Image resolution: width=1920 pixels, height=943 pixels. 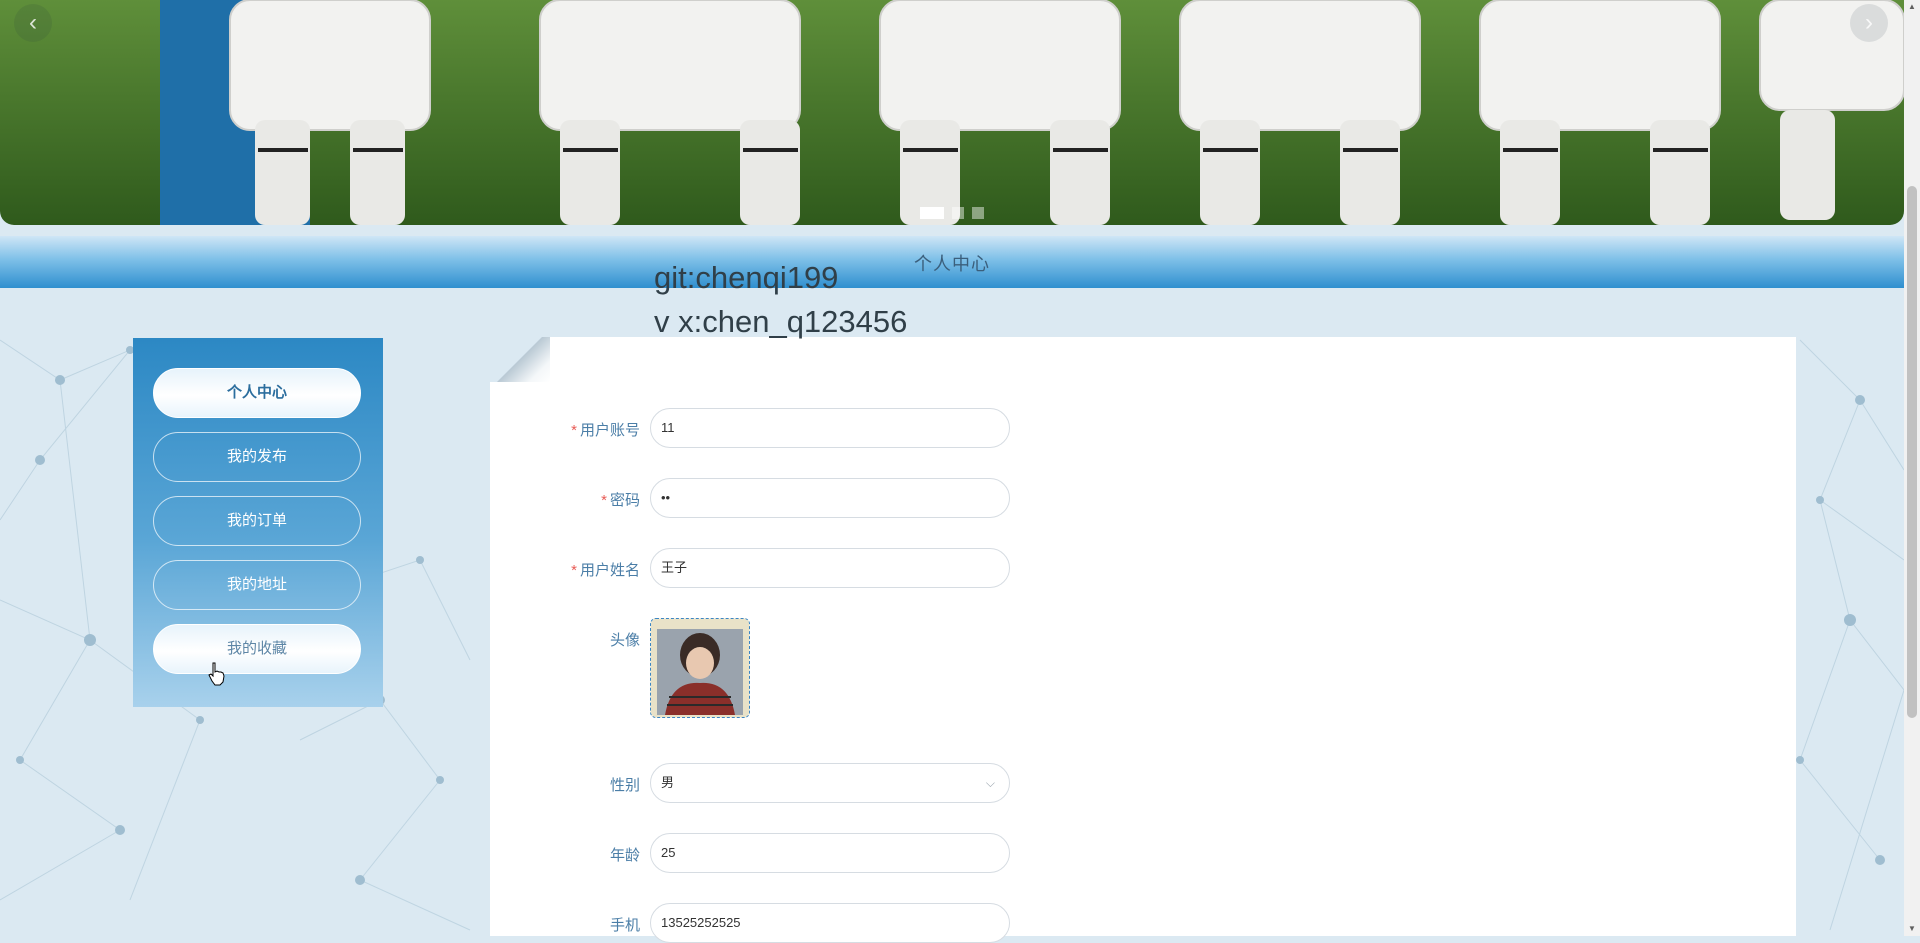 I want to click on watermark-line-2: v x:chen_q123456, so click(x=781, y=321).